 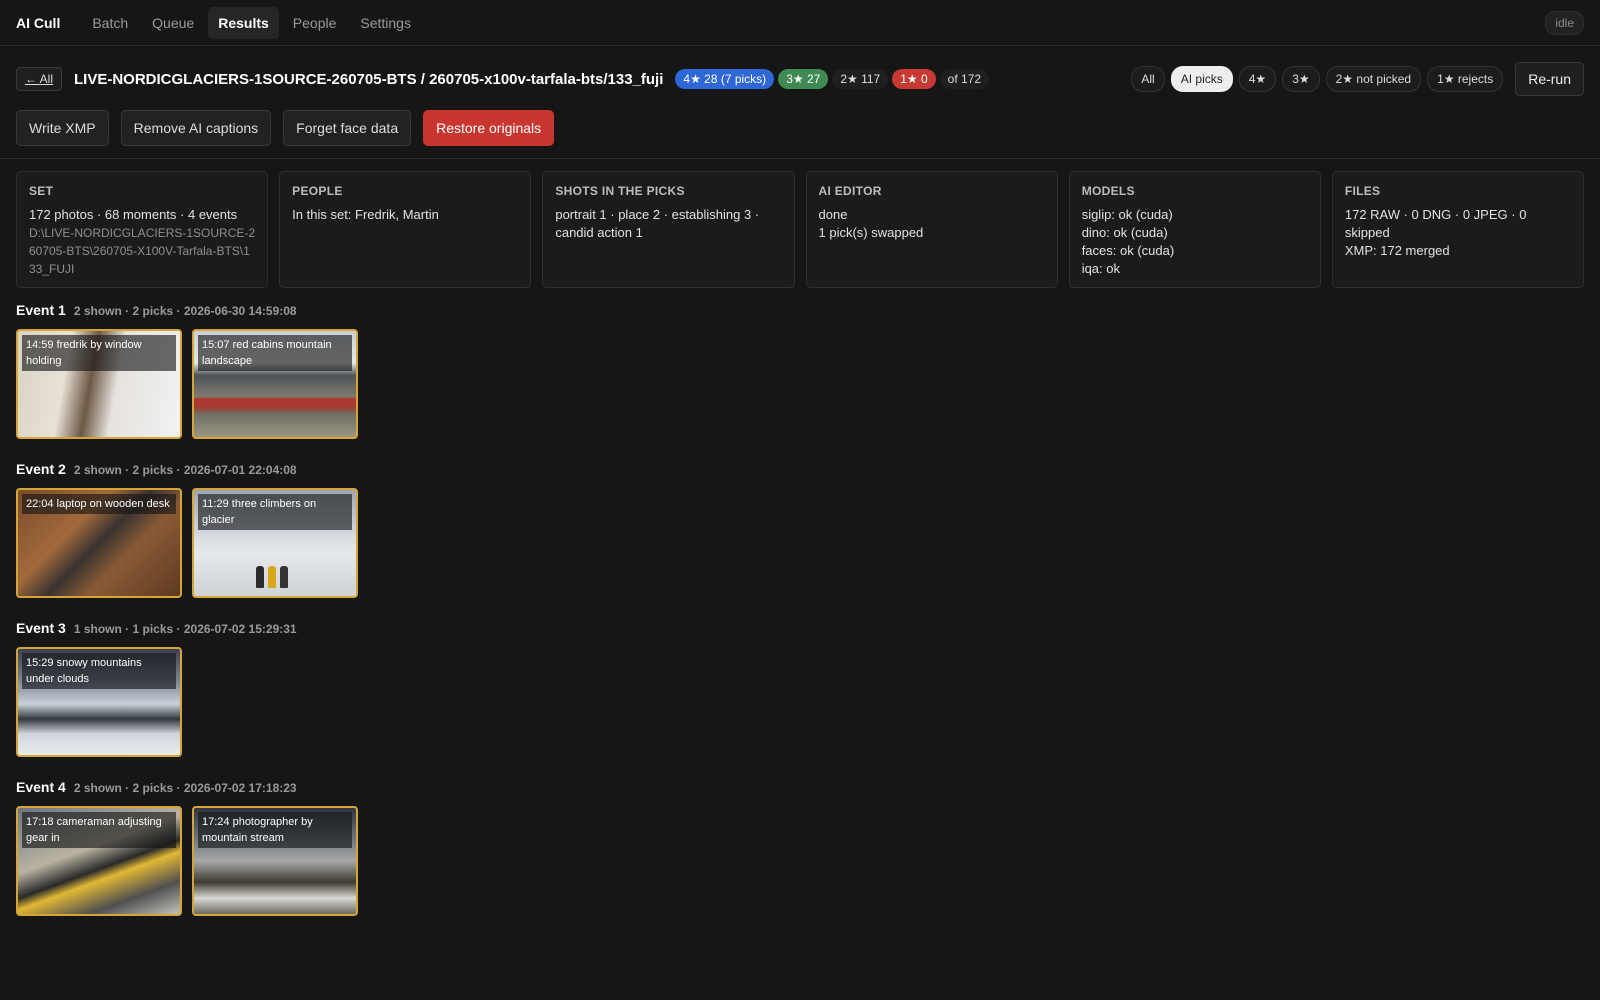 I want to click on files-counts: 172 RAW · 0 DNG · 0 JPEG · 0 skipped, so click(x=1435, y=223).